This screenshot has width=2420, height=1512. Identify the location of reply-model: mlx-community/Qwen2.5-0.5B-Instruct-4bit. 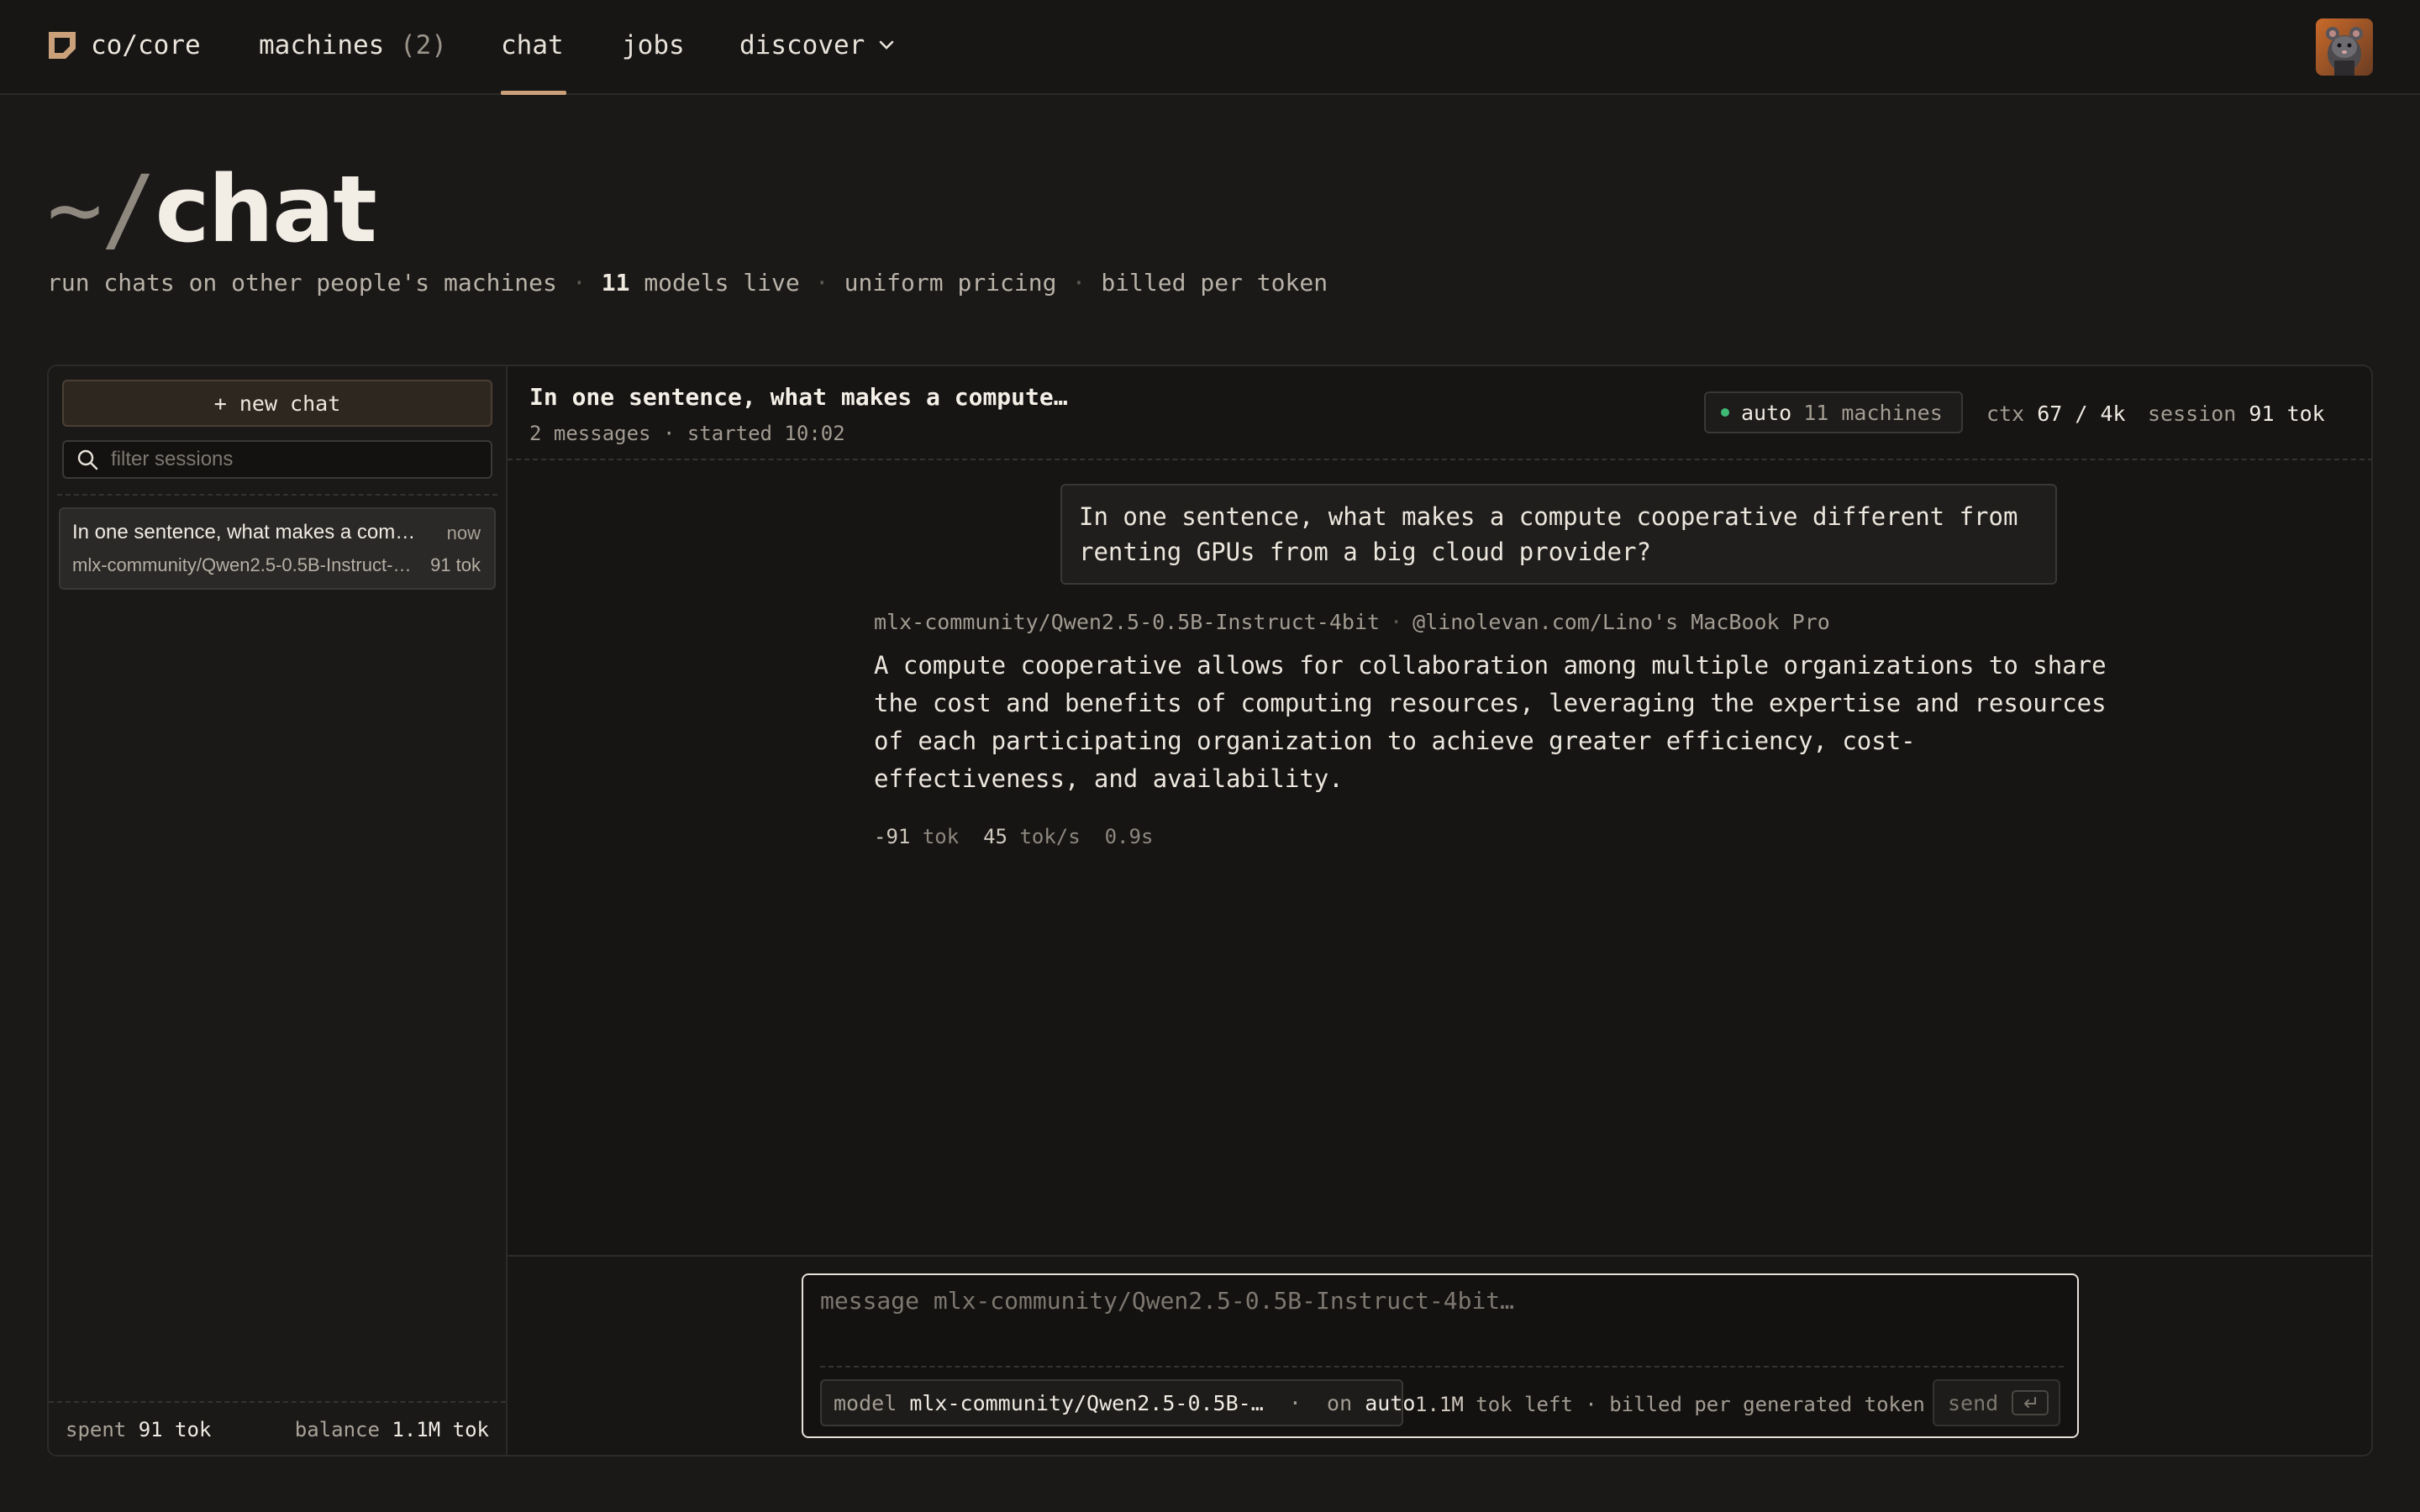
(1127, 622).